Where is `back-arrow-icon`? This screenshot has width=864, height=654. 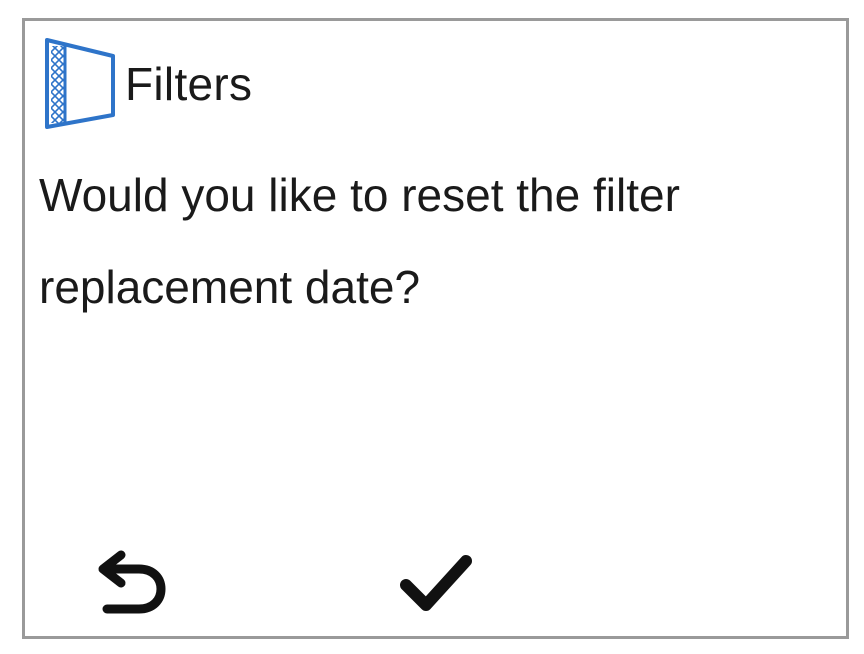
back-arrow-icon is located at coordinates (129, 582).